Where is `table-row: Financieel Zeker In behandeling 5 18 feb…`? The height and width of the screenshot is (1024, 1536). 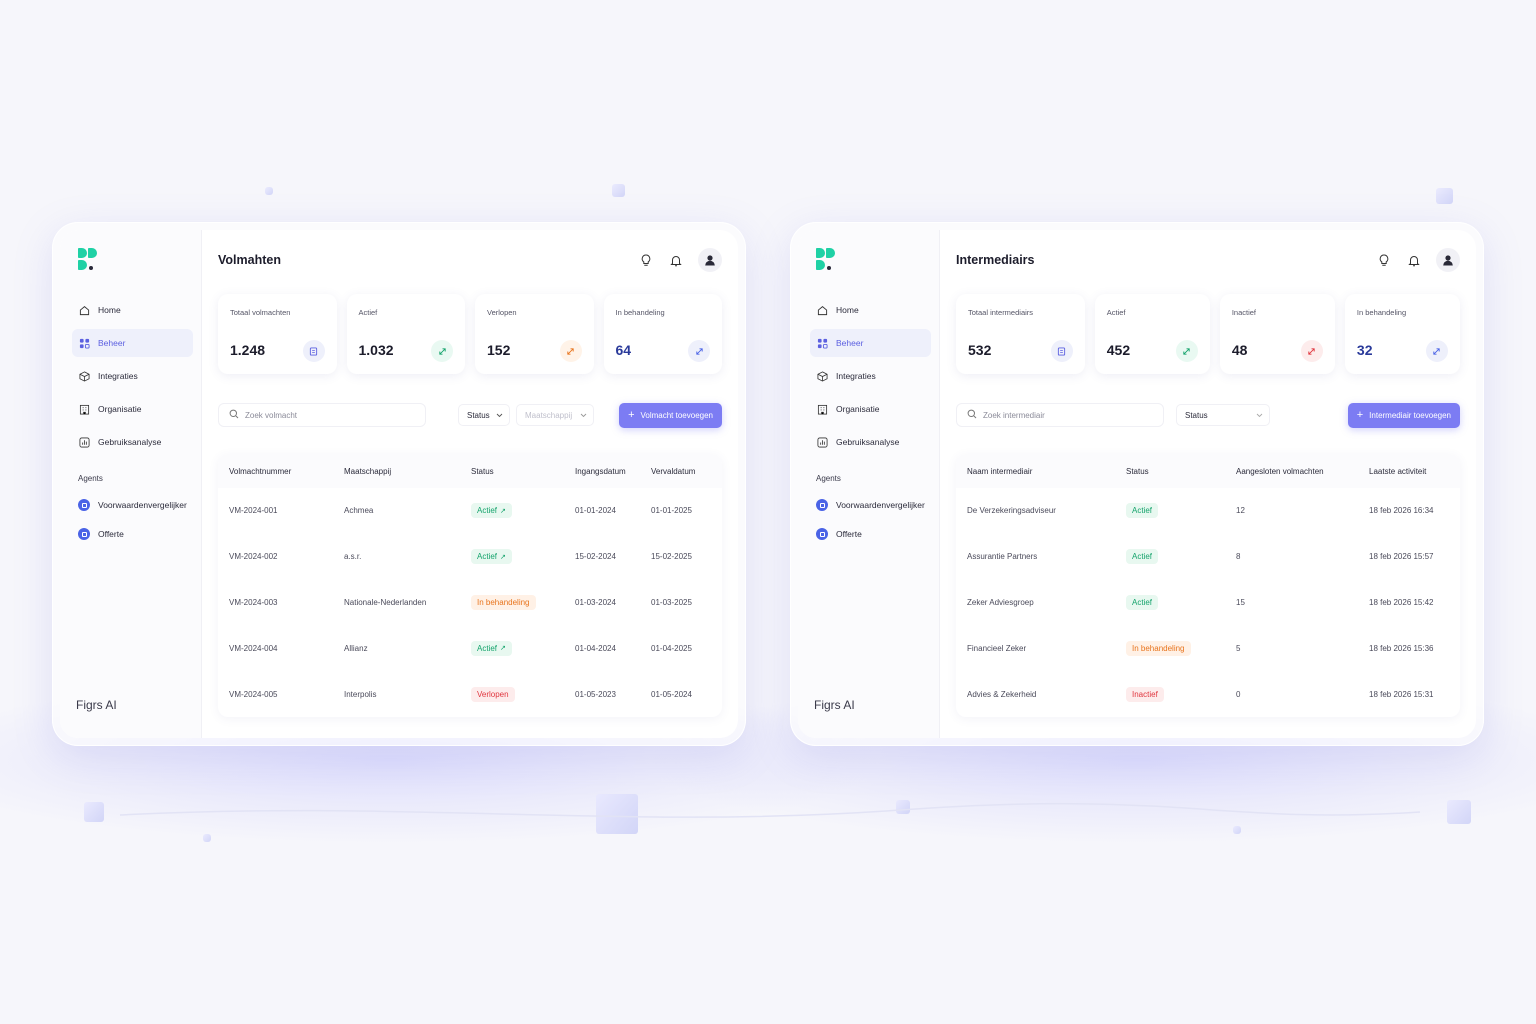
table-row: Financieel Zeker In behandeling 5 18 feb… is located at coordinates (1208, 648).